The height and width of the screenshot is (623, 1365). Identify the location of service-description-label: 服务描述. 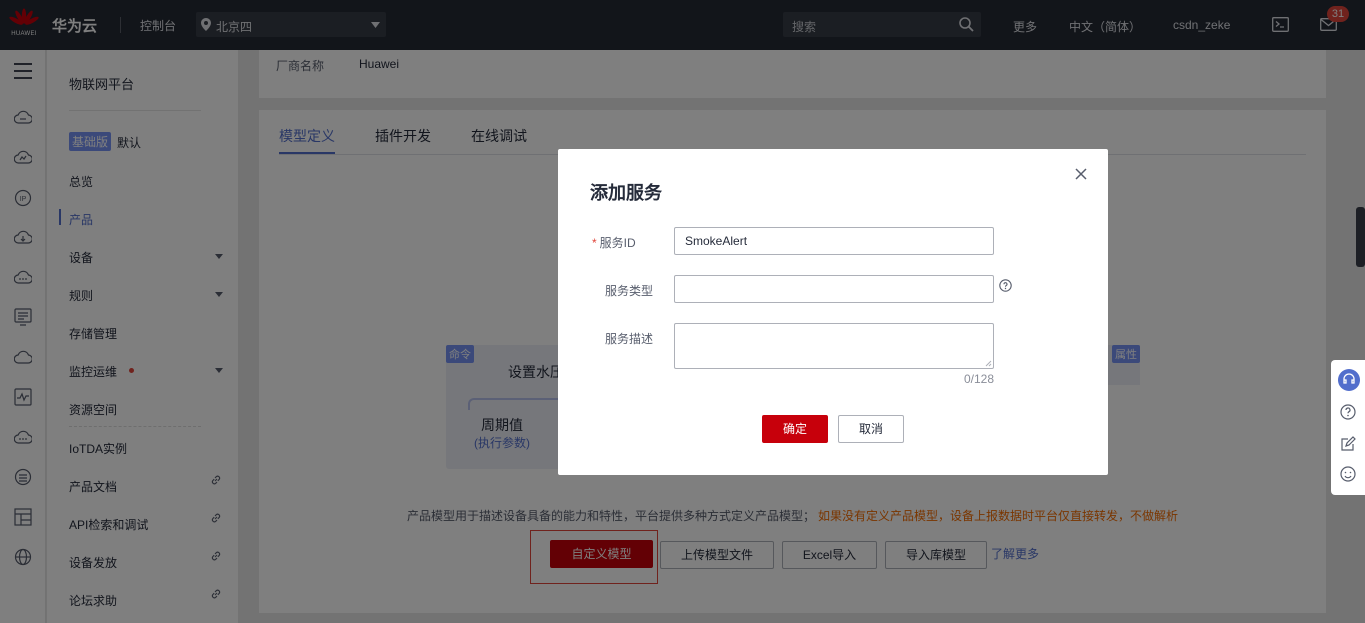
(629, 339).